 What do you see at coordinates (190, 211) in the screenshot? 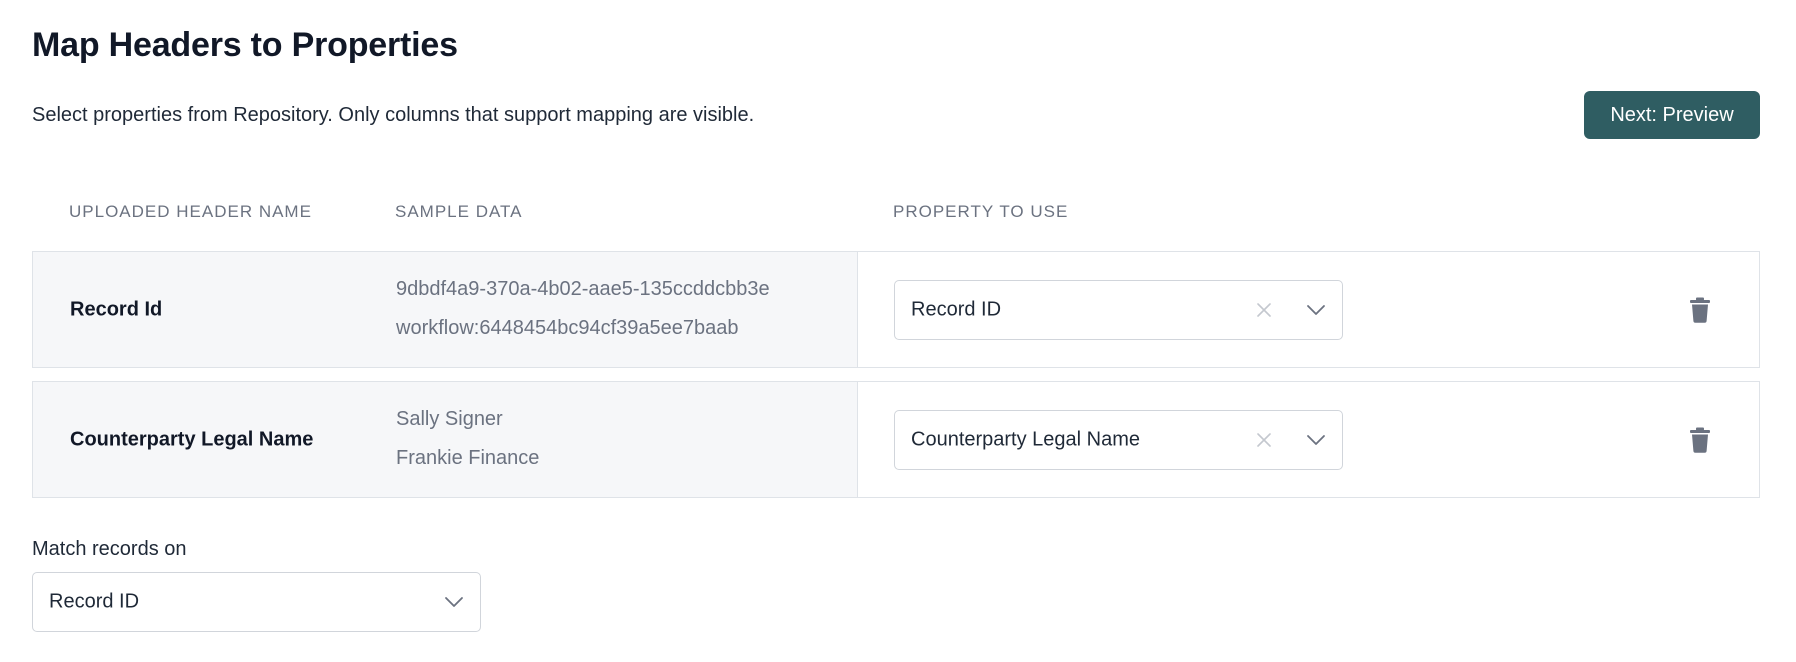
I see `column-header-uploaded-header-name: UPLOADED HEADER NAME` at bounding box center [190, 211].